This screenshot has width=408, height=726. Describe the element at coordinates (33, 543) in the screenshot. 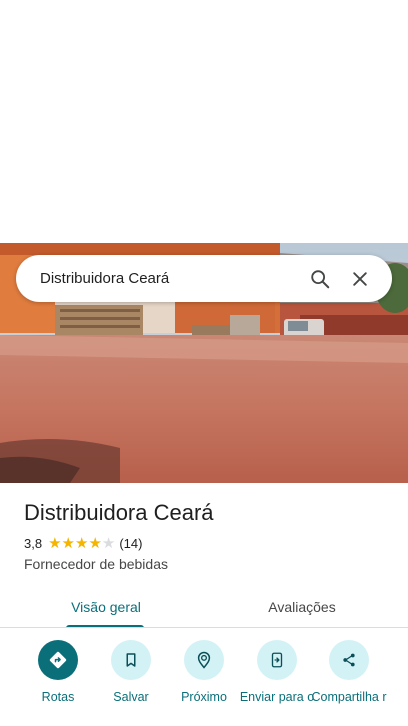

I see `rating-value: 3,8` at that location.